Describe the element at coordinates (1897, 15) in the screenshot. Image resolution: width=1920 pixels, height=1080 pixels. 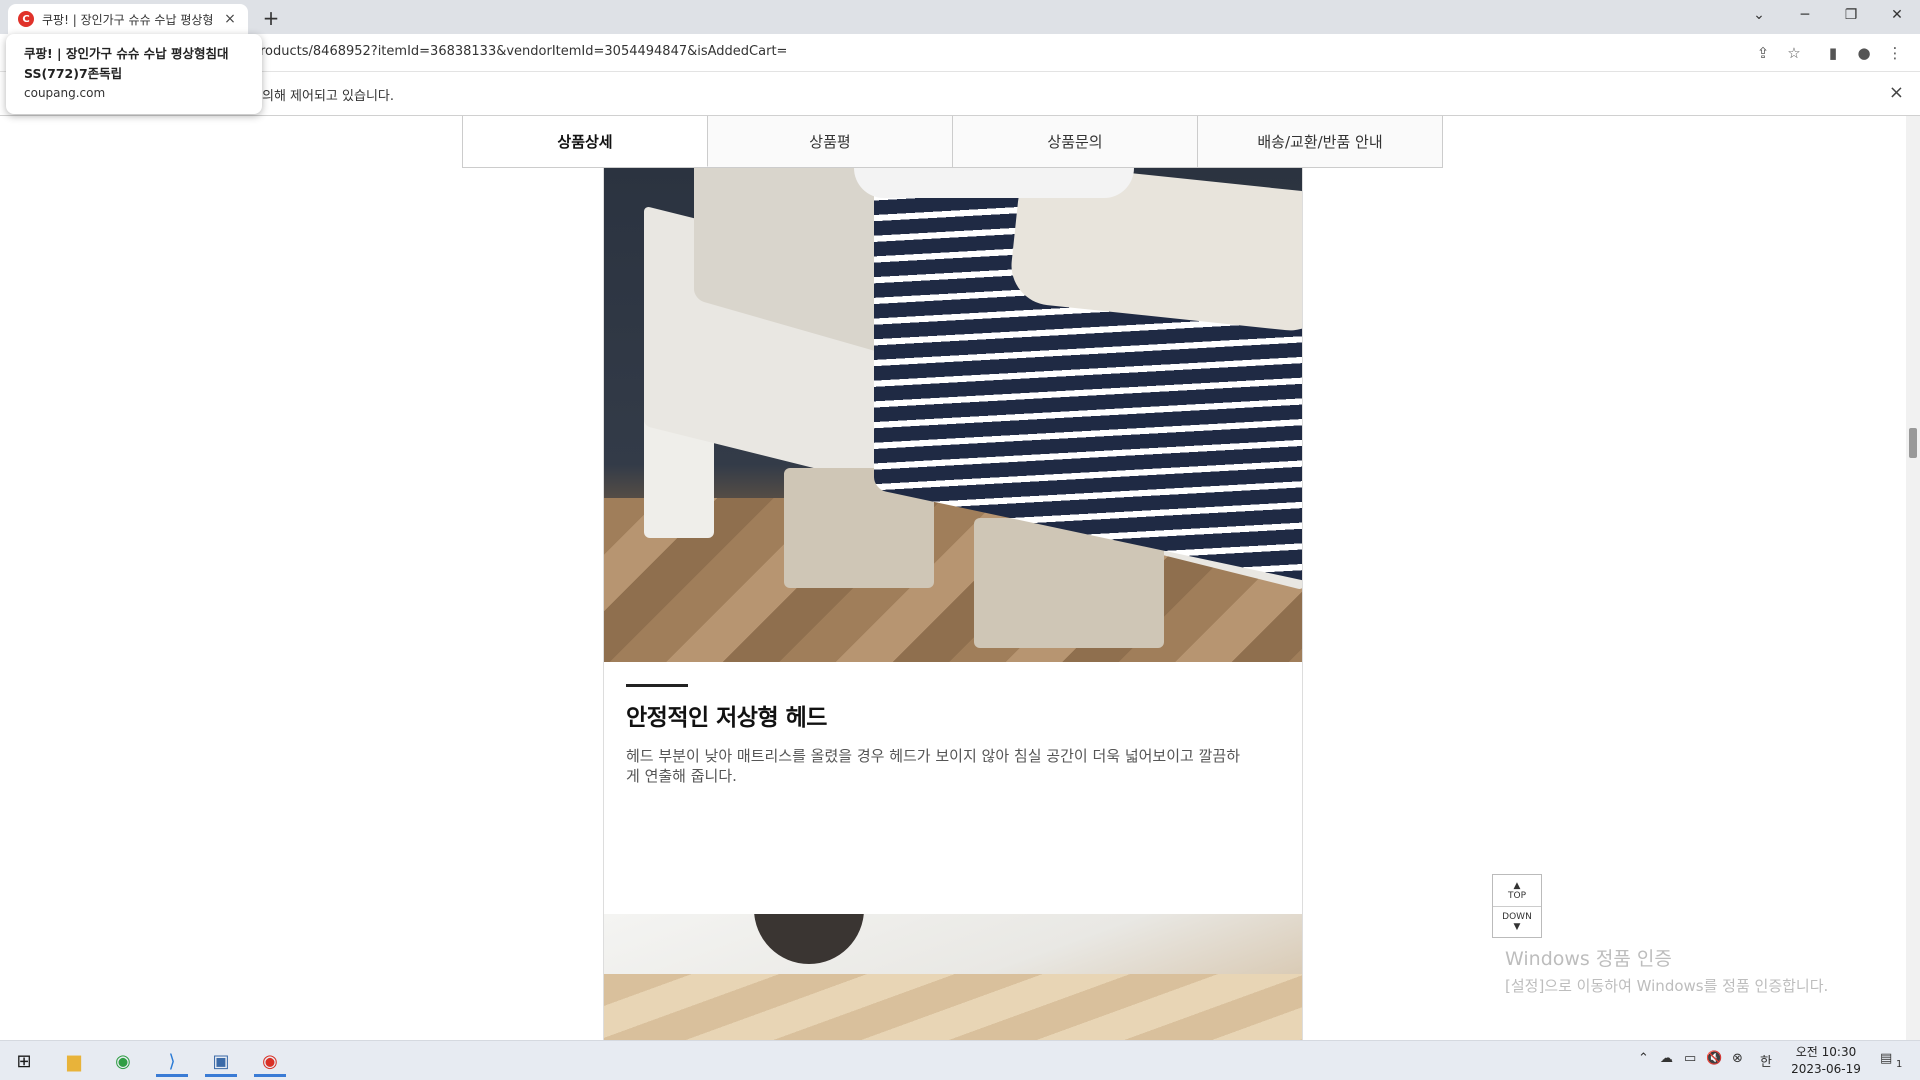
I see `close-window-button: ✕` at that location.